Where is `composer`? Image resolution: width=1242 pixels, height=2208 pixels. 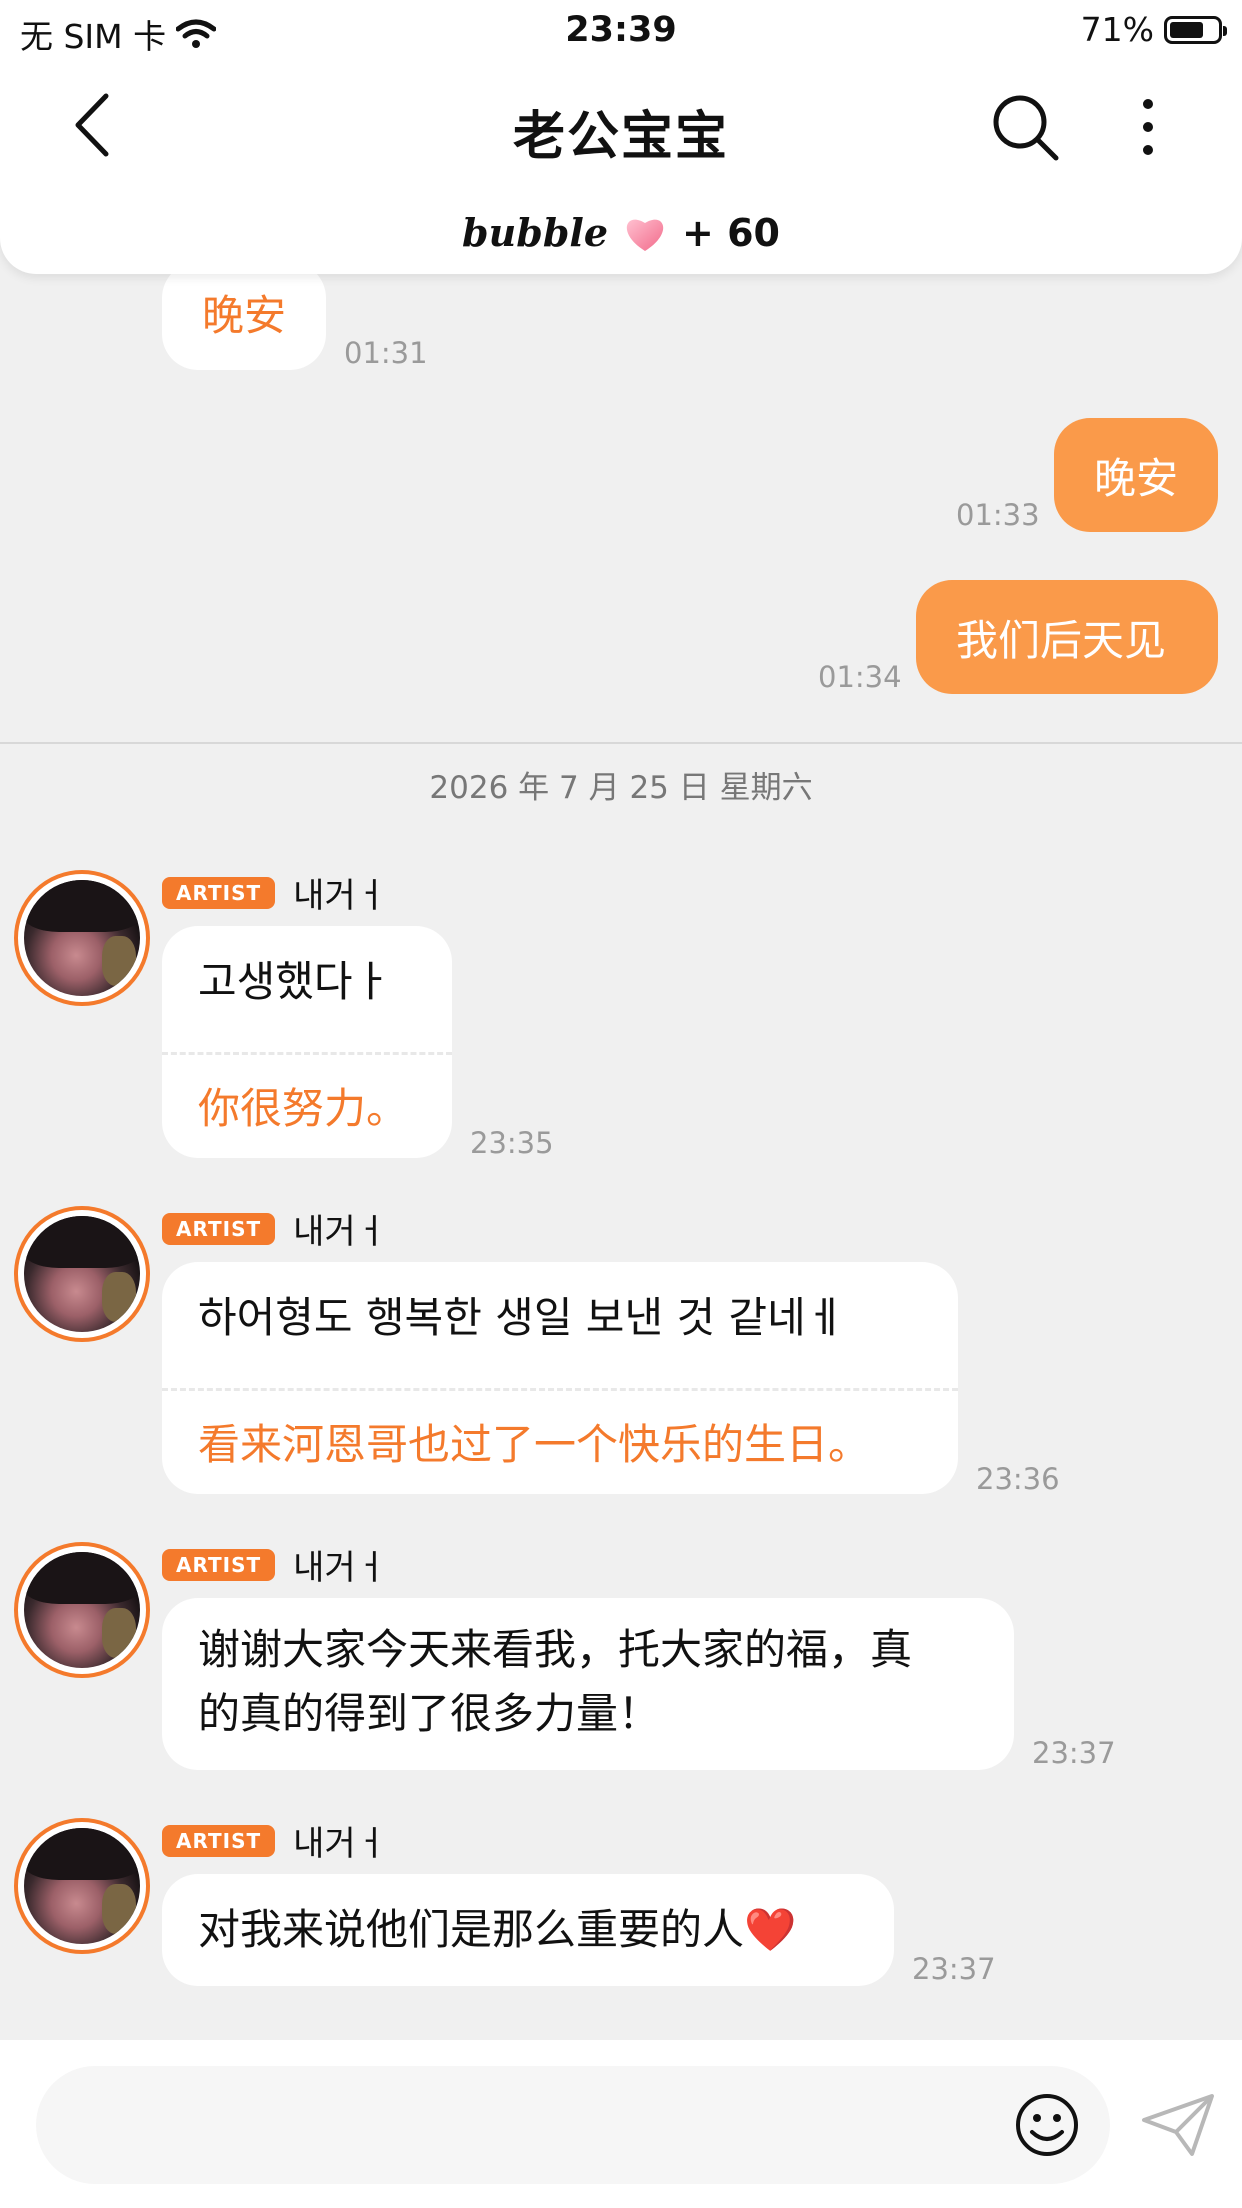 composer is located at coordinates (621, 2124).